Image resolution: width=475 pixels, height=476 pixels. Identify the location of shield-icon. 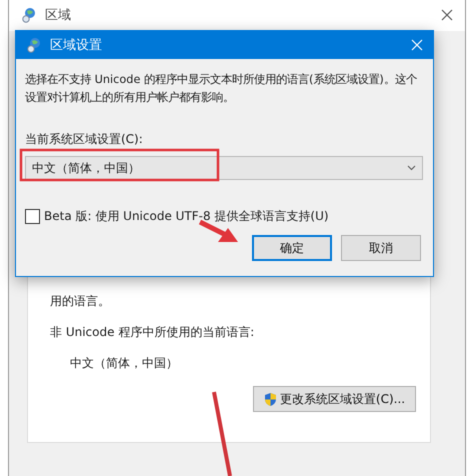
(270, 399).